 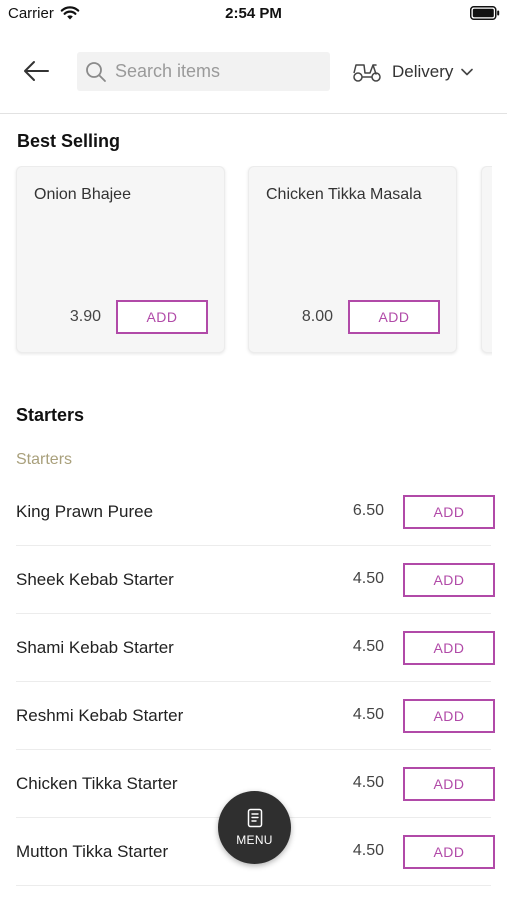 What do you see at coordinates (253, 512) in the screenshot?
I see `menu-item-row: King Prawn Puree 6.50 ADD` at bounding box center [253, 512].